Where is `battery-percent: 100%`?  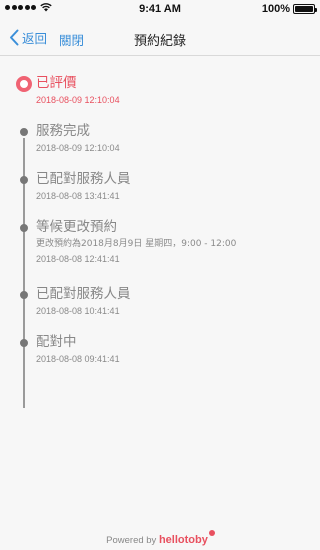 battery-percent: 100% is located at coordinates (275, 9).